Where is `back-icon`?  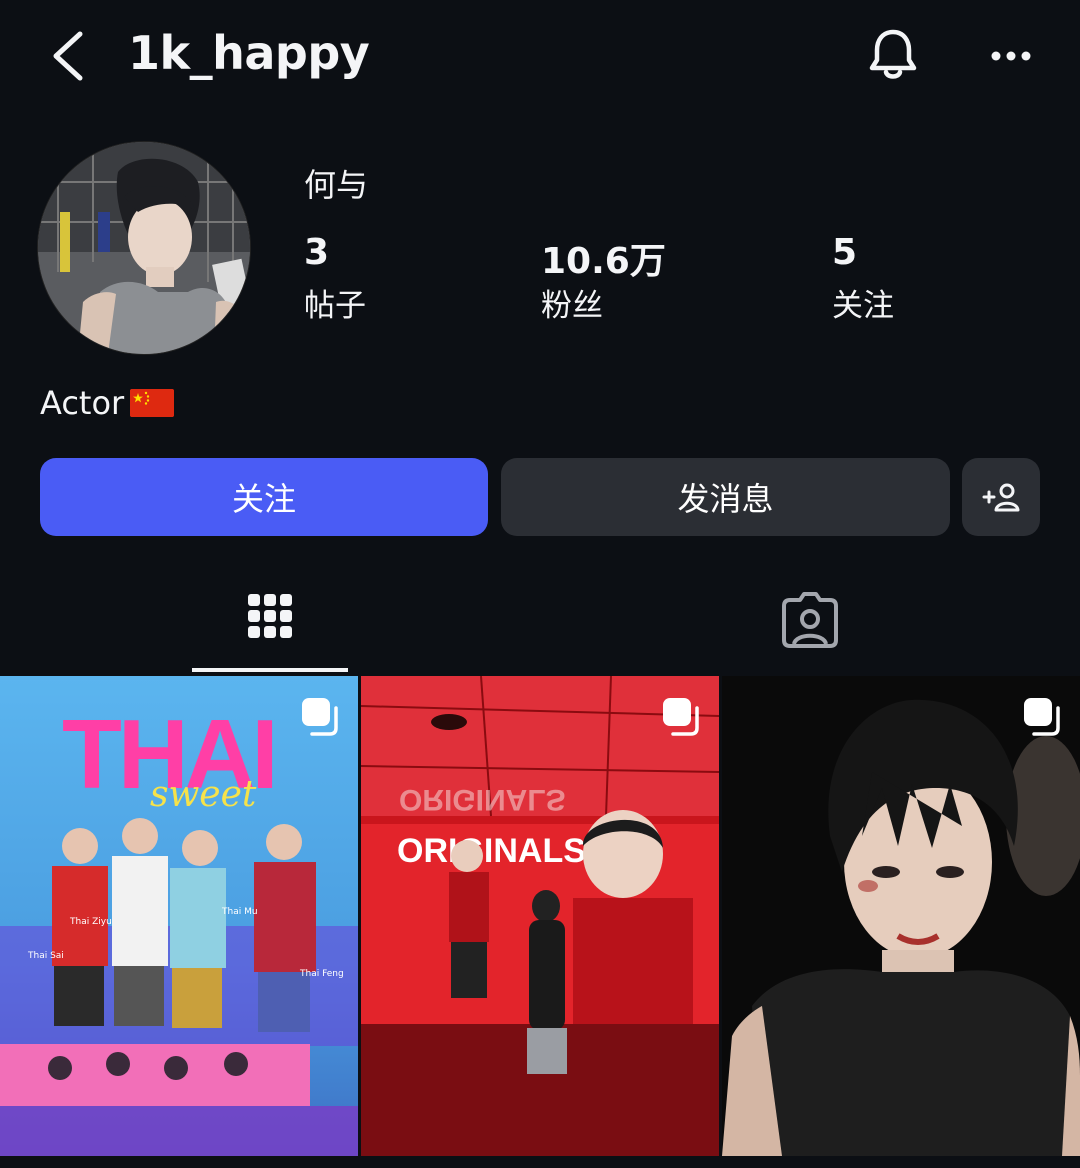
back-icon is located at coordinates (70, 56).